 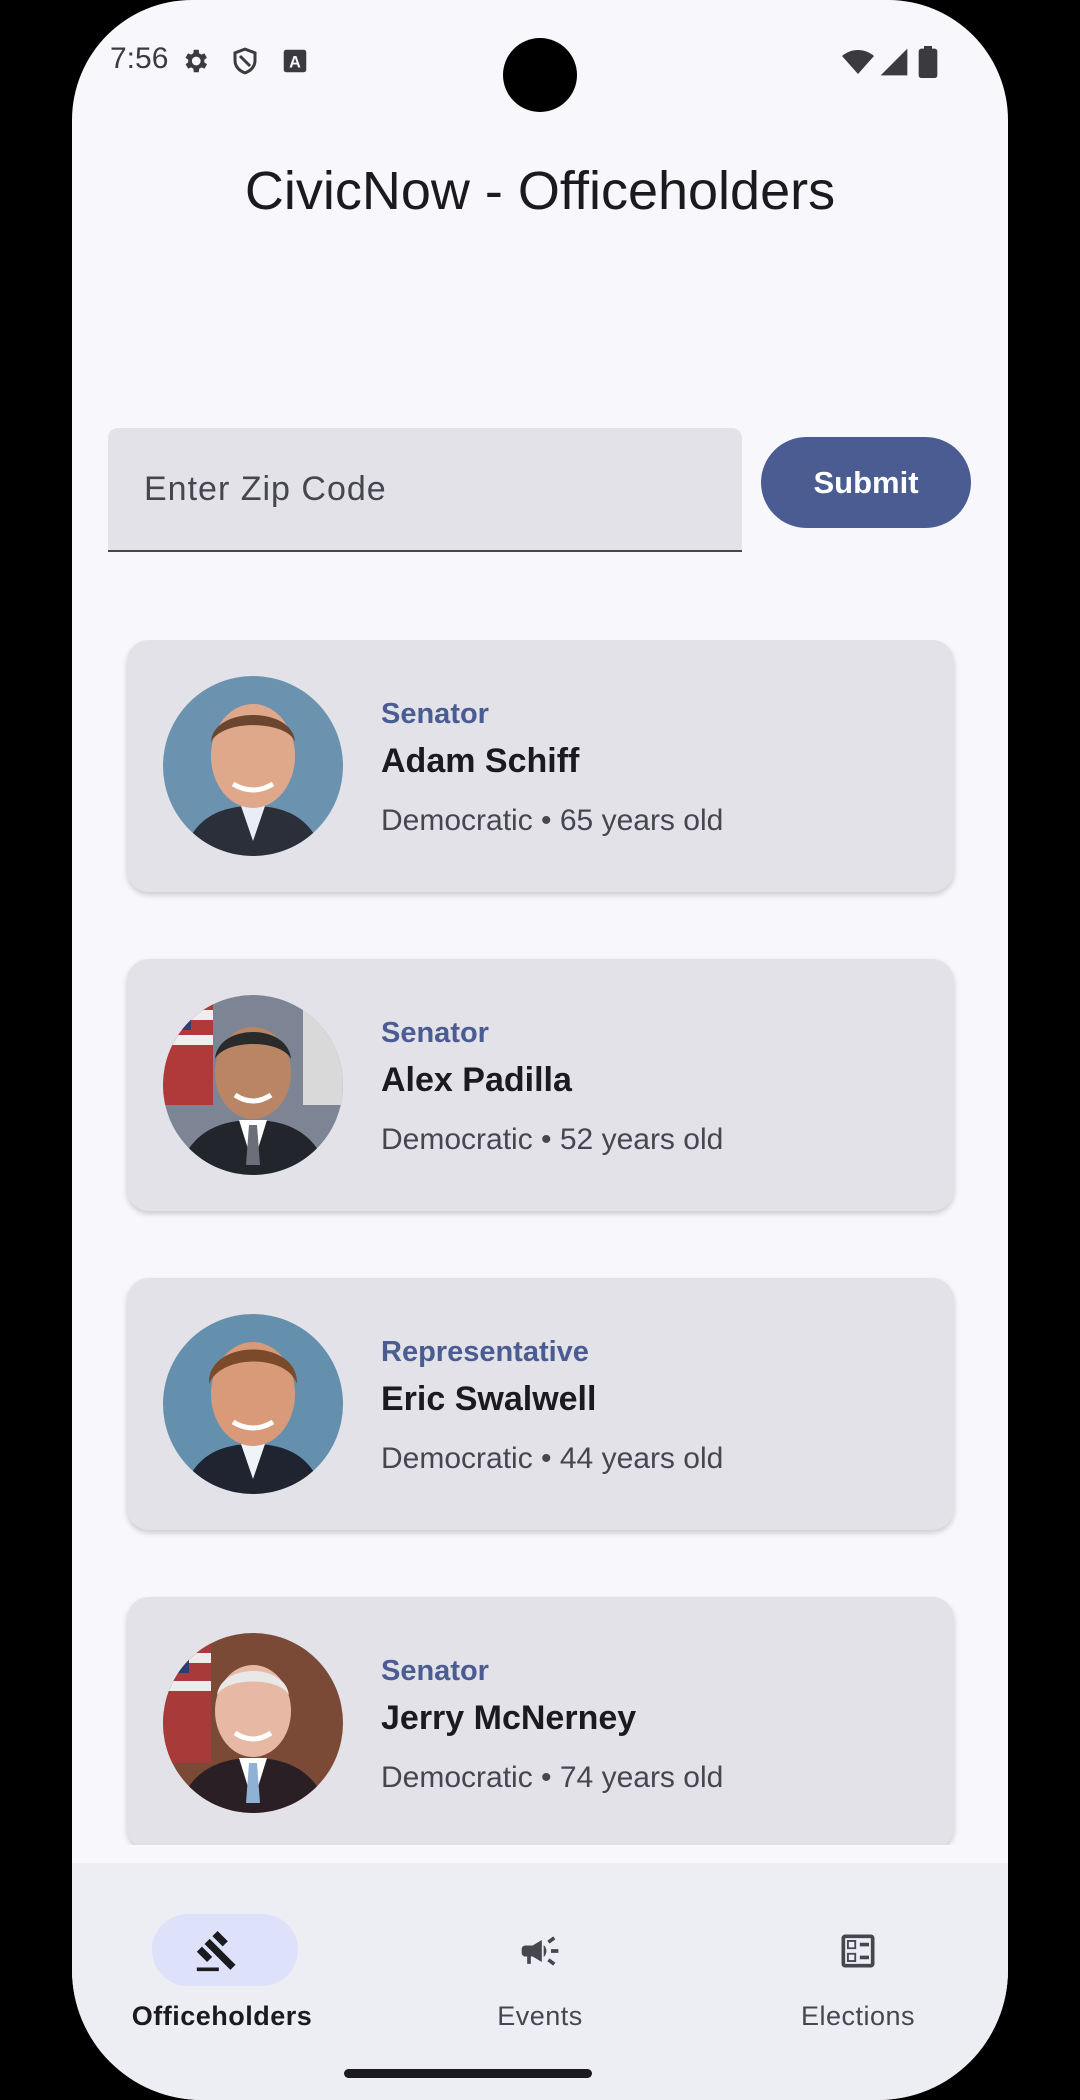 What do you see at coordinates (489, 1399) in the screenshot?
I see `officeholder-name: Eric Swalwell` at bounding box center [489, 1399].